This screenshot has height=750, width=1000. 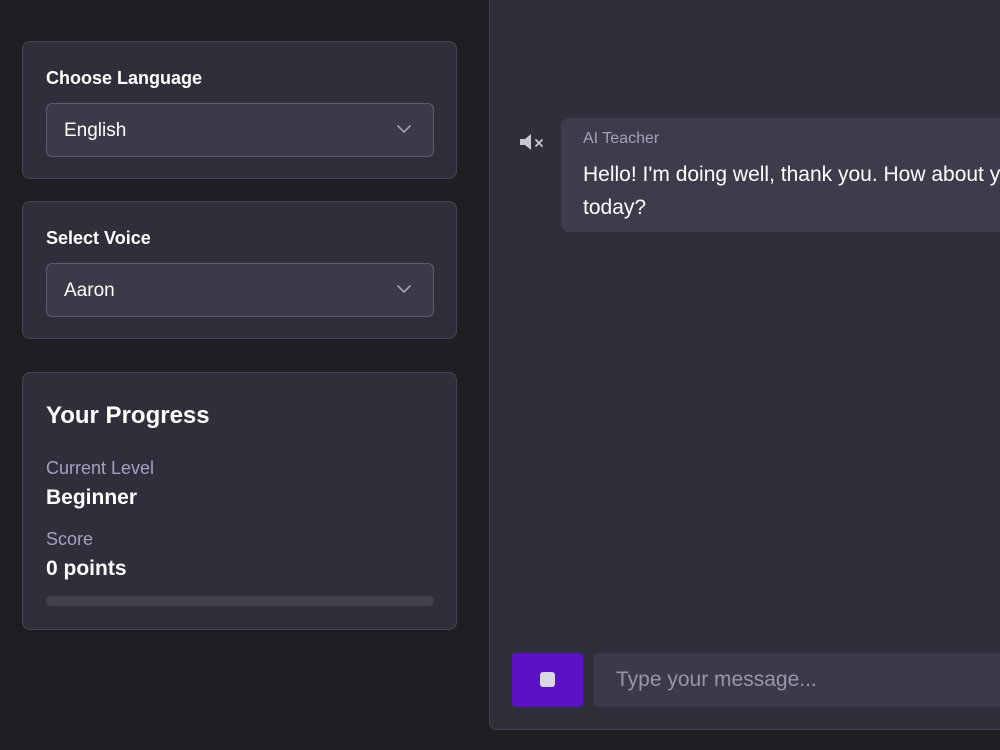 What do you see at coordinates (100, 468) in the screenshot?
I see `current-level-label: Current Level` at bounding box center [100, 468].